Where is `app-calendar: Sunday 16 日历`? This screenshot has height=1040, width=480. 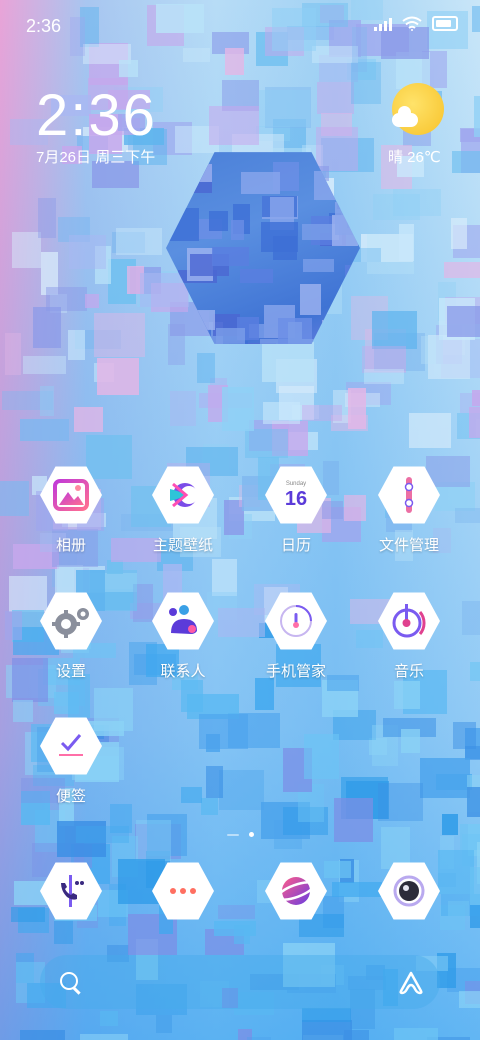
app-calendar: Sunday 16 日历 is located at coordinates (296, 509).